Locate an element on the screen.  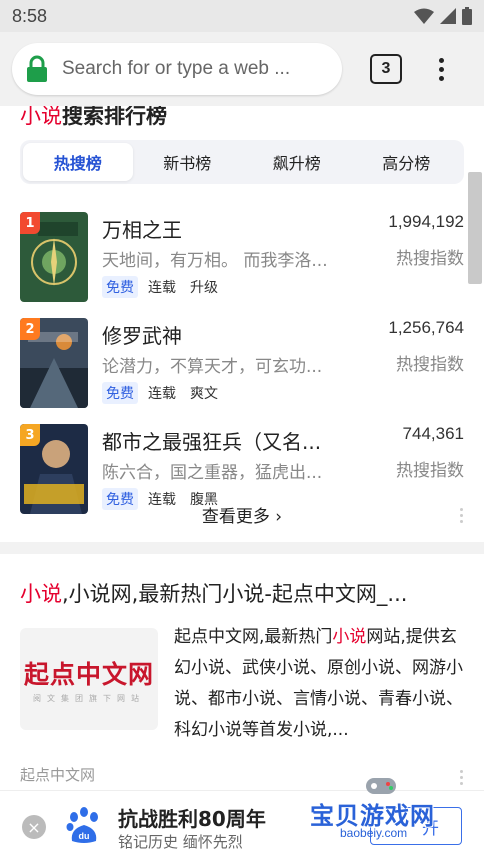
svg-text: du is located at coordinates (84, 836).